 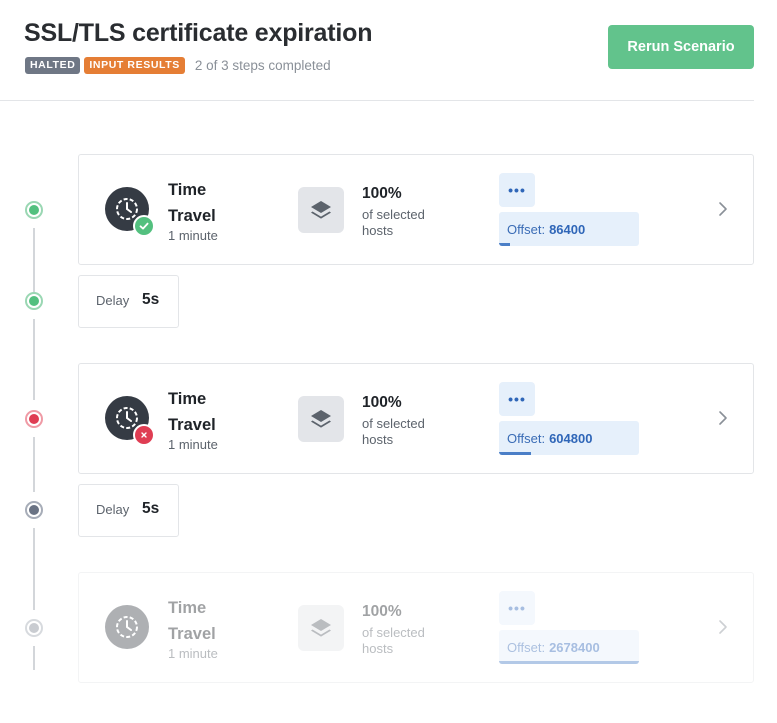 I want to click on offset-value: 2678400, so click(x=574, y=647).